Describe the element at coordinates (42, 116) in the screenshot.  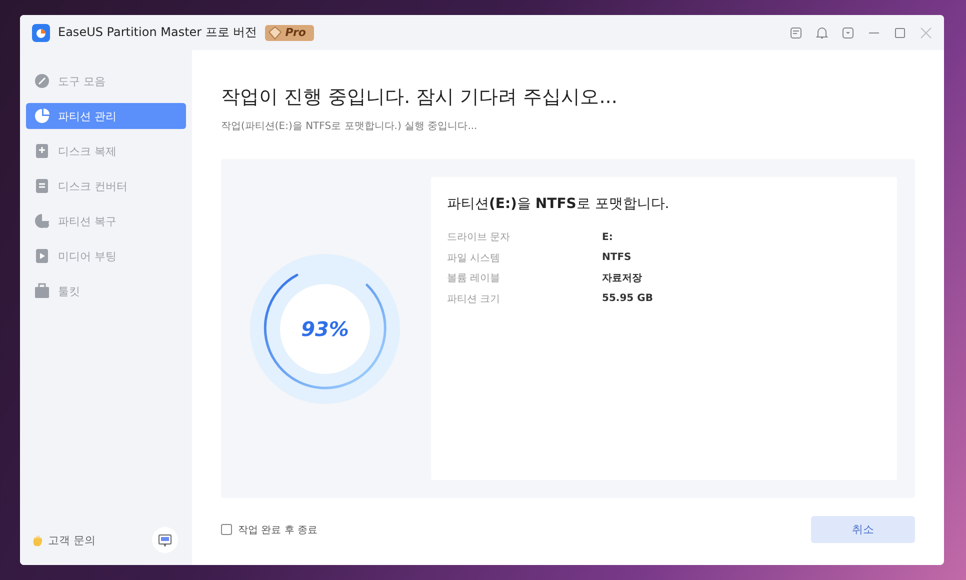
I see `pie-icon` at that location.